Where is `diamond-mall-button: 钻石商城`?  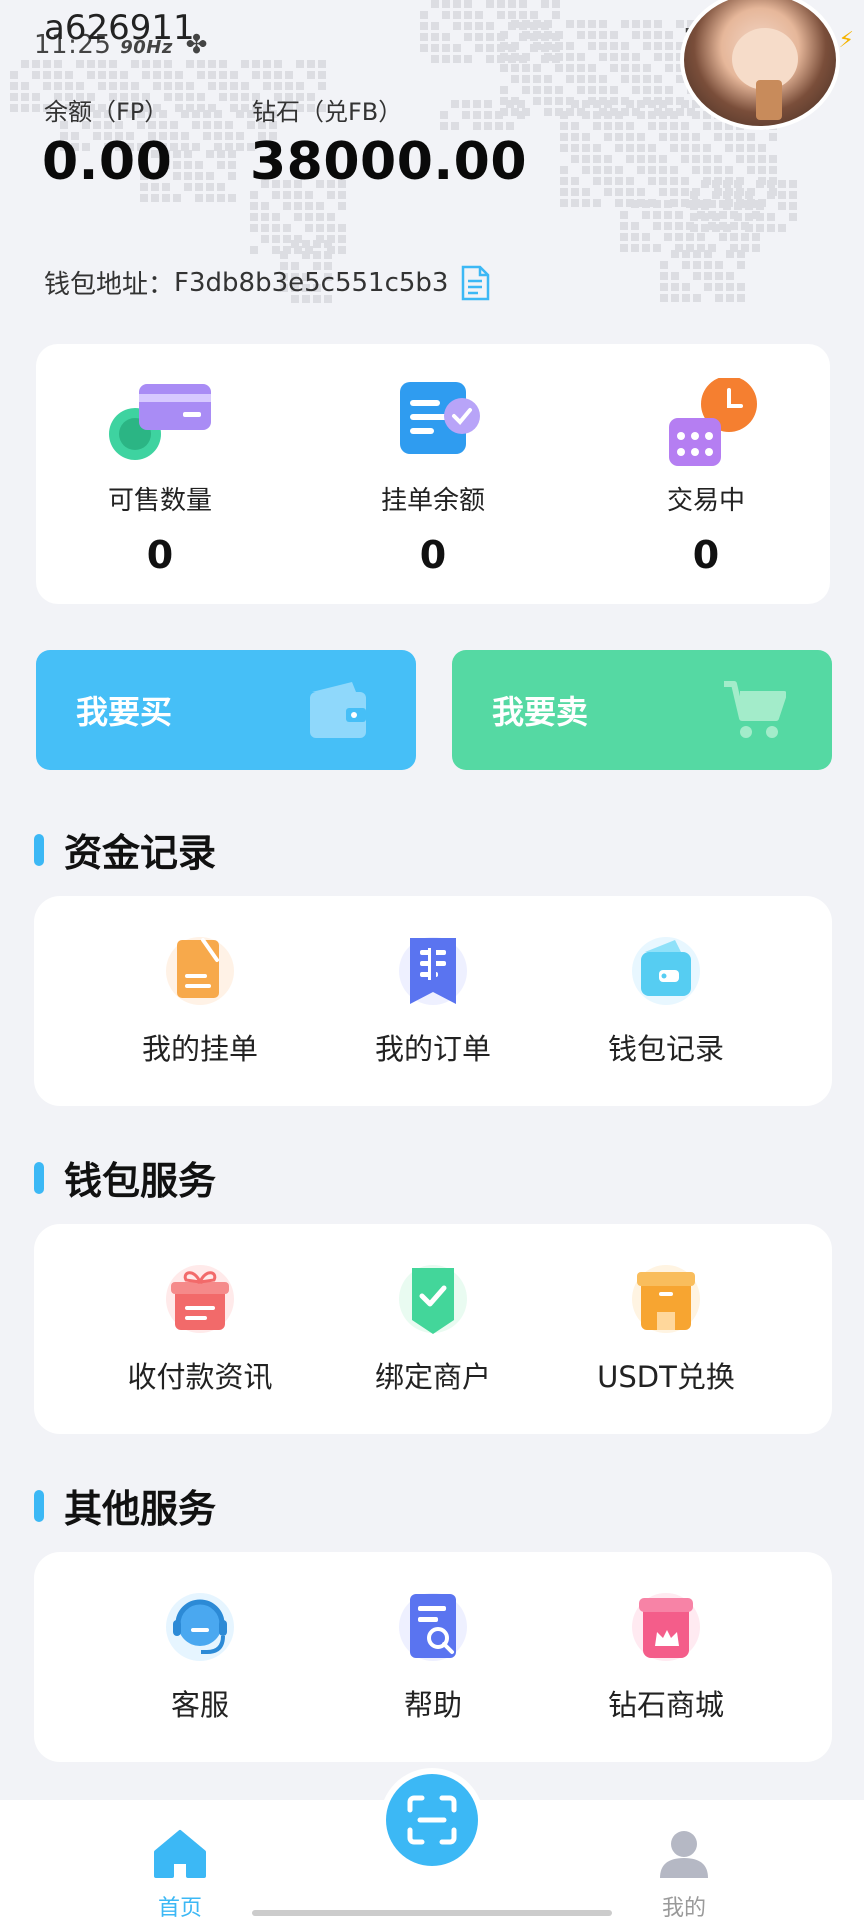 diamond-mall-button: 钻石商城 is located at coordinates (666, 1657).